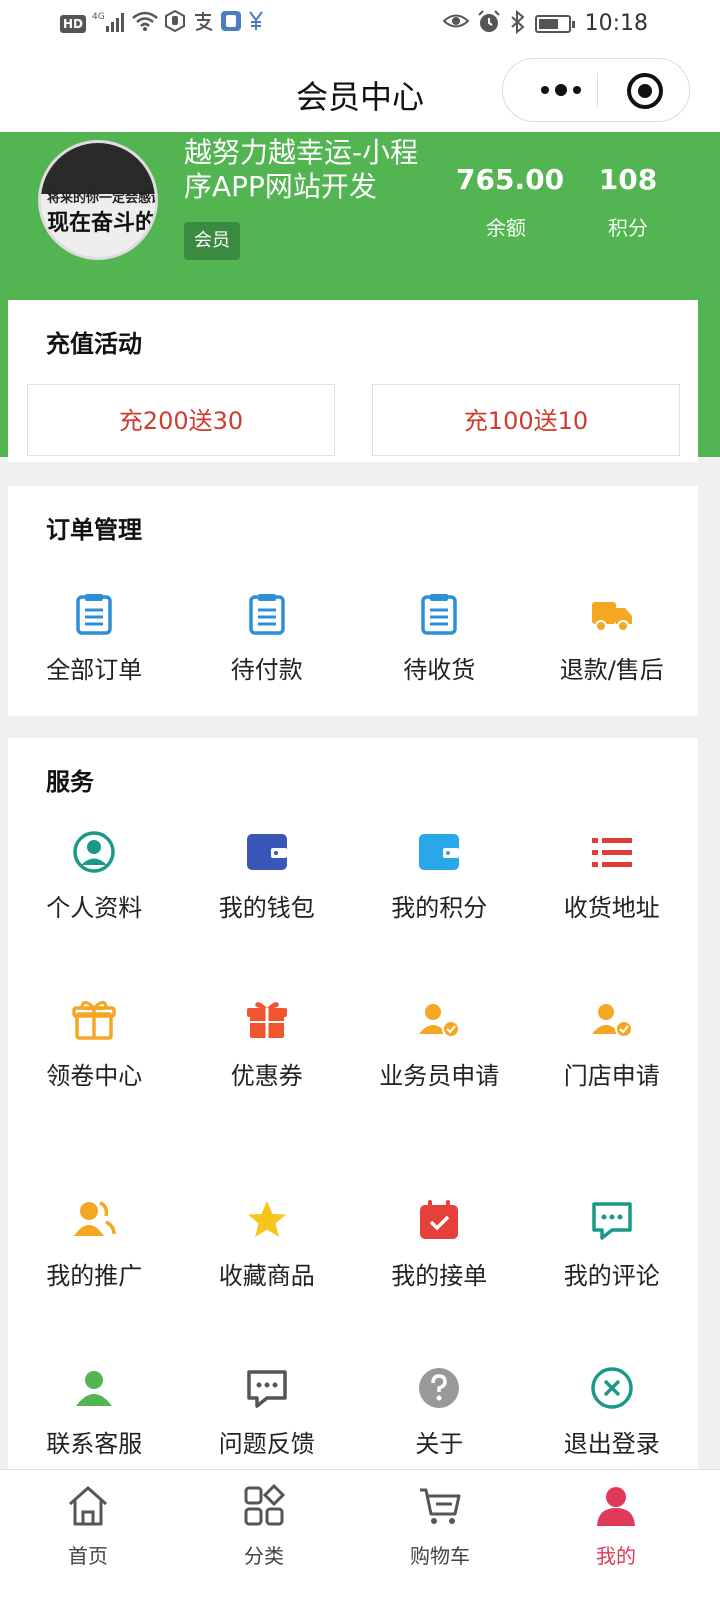 The height and width of the screenshot is (1600, 720). What do you see at coordinates (612, 1388) in the screenshot?
I see `close-circle-icon` at bounding box center [612, 1388].